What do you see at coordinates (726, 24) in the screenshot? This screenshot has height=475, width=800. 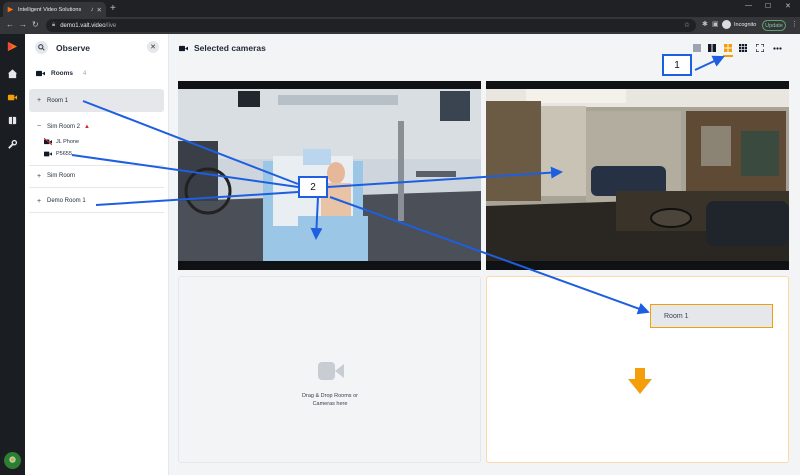 I see `incognito-icon` at bounding box center [726, 24].